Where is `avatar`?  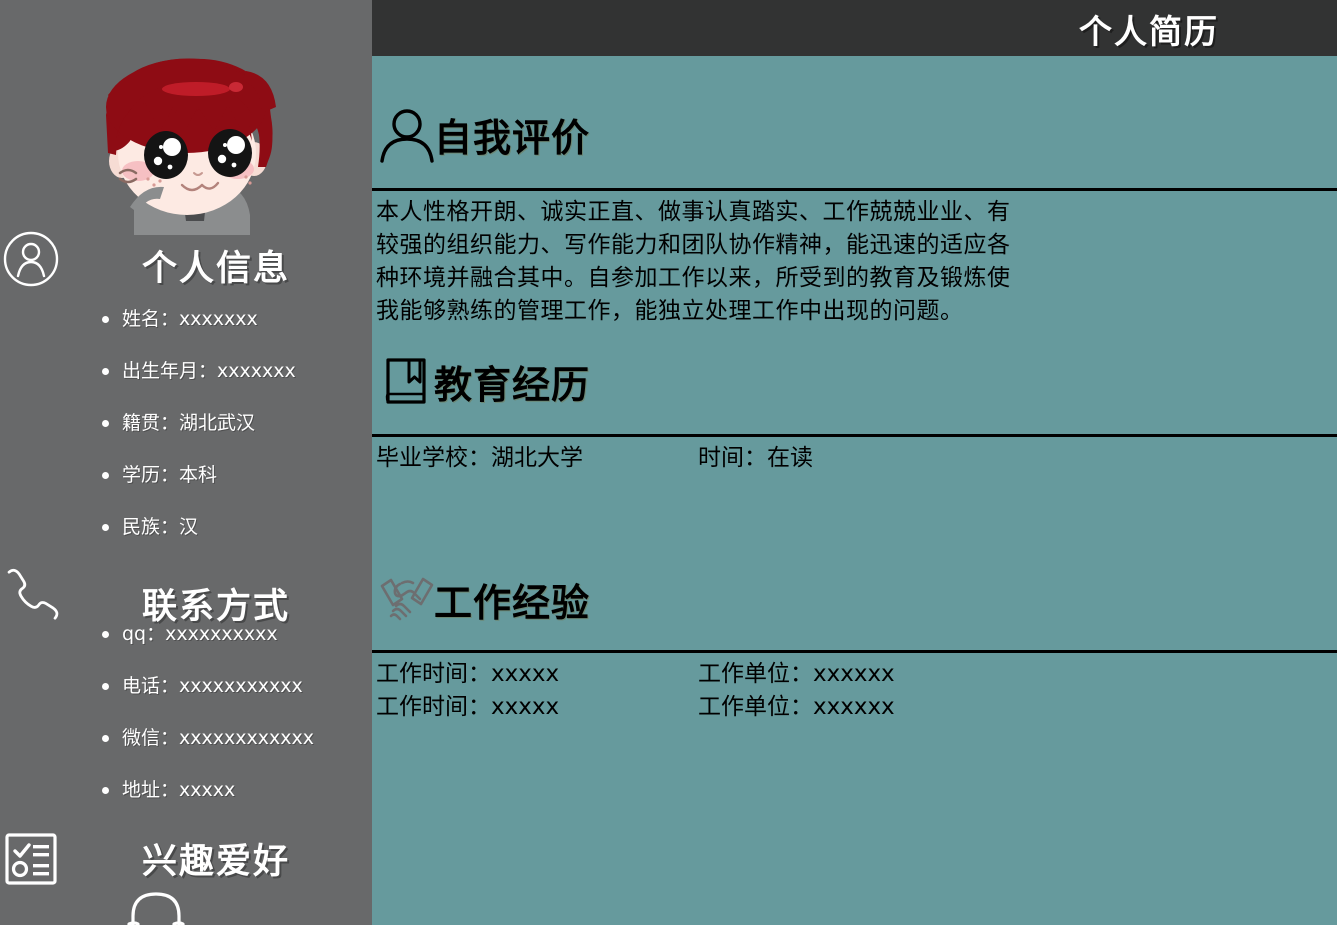 avatar is located at coordinates (186, 145).